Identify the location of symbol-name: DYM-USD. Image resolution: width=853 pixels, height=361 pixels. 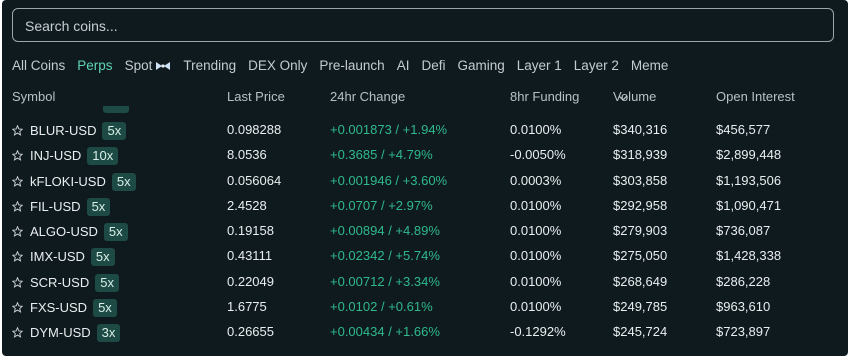
(60, 333).